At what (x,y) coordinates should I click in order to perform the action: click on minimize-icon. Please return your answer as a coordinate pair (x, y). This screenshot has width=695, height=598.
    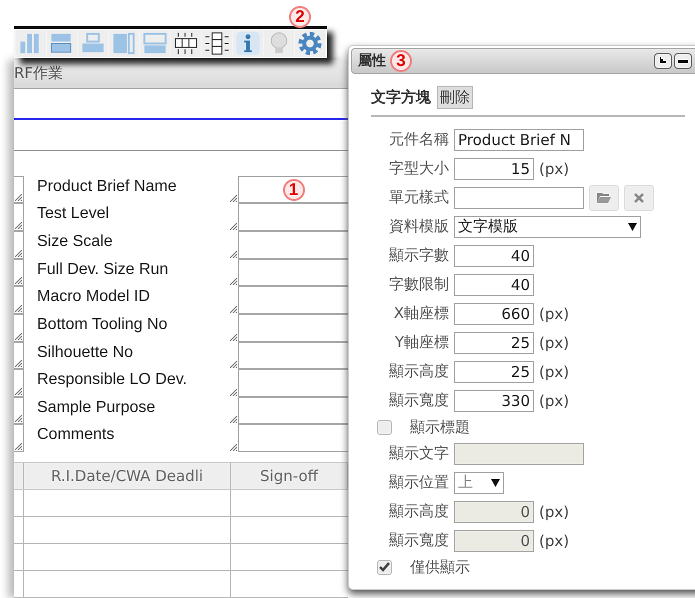
    Looking at the image, I should click on (683, 61).